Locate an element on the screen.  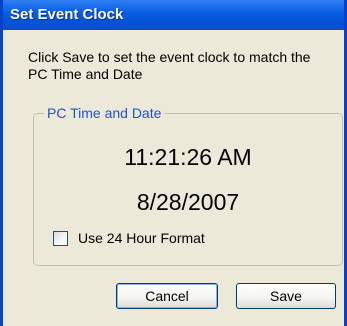
date-display: 8/28/2007 is located at coordinates (188, 202).